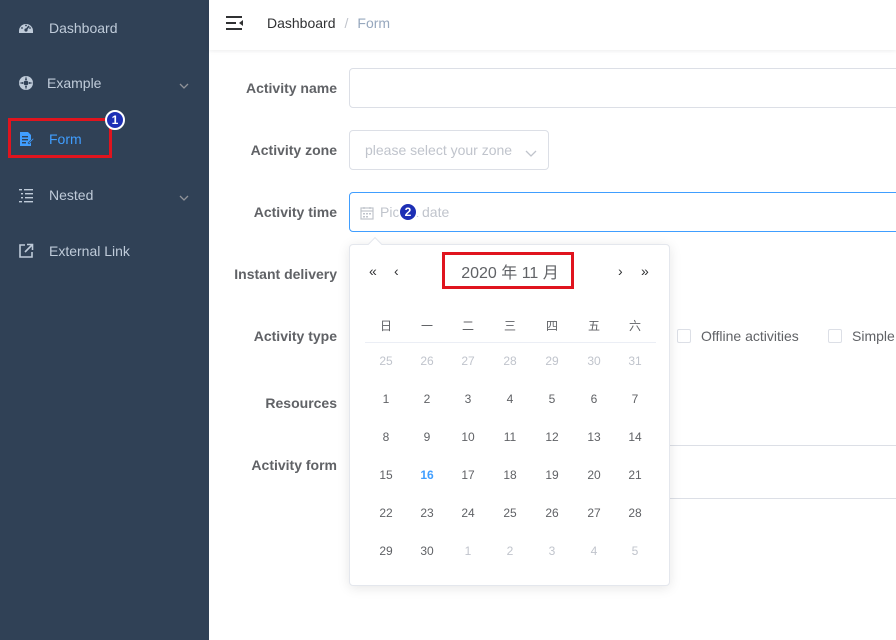  Describe the element at coordinates (294, 465) in the screenshot. I see `activity-form-label: Activity form` at that location.